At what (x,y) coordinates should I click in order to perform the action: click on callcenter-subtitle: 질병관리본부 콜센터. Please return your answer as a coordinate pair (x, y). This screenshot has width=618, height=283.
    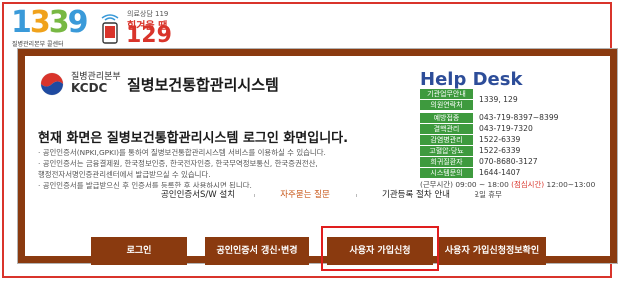
    Looking at the image, I should click on (38, 44).